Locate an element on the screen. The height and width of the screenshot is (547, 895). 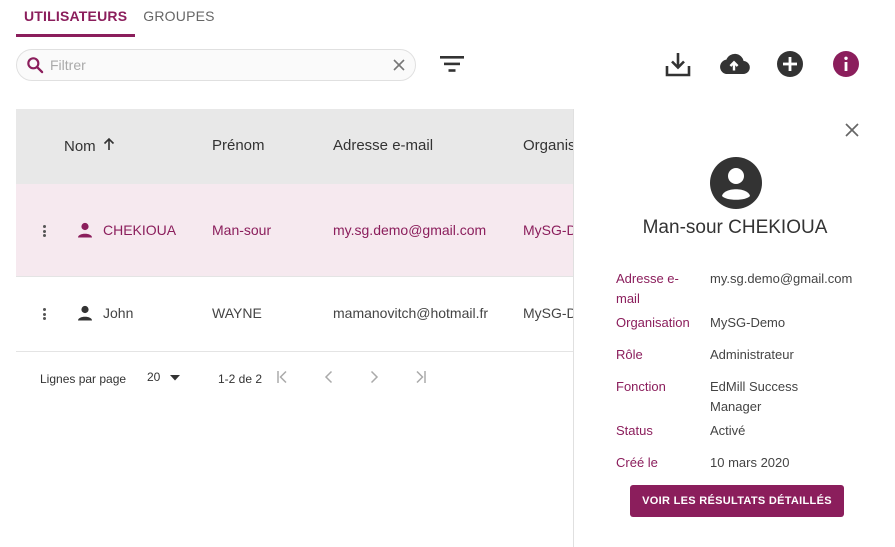
column-header-prenom: Prénom is located at coordinates (238, 145).